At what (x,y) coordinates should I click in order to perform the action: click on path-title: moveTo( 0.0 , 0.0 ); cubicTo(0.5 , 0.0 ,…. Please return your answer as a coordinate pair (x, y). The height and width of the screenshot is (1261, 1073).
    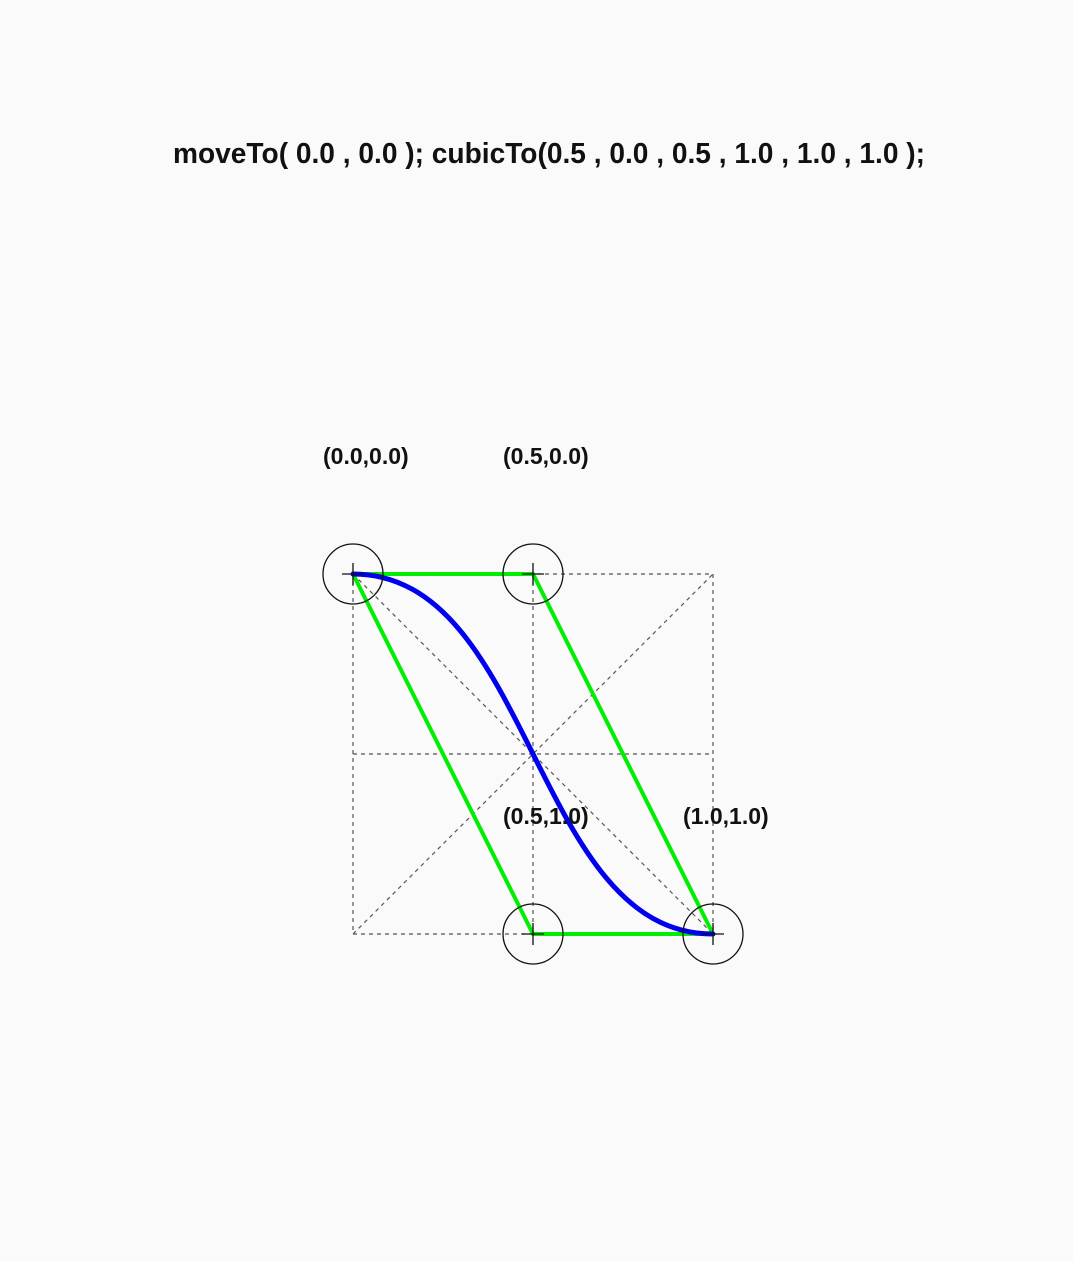
    Looking at the image, I should click on (549, 154).